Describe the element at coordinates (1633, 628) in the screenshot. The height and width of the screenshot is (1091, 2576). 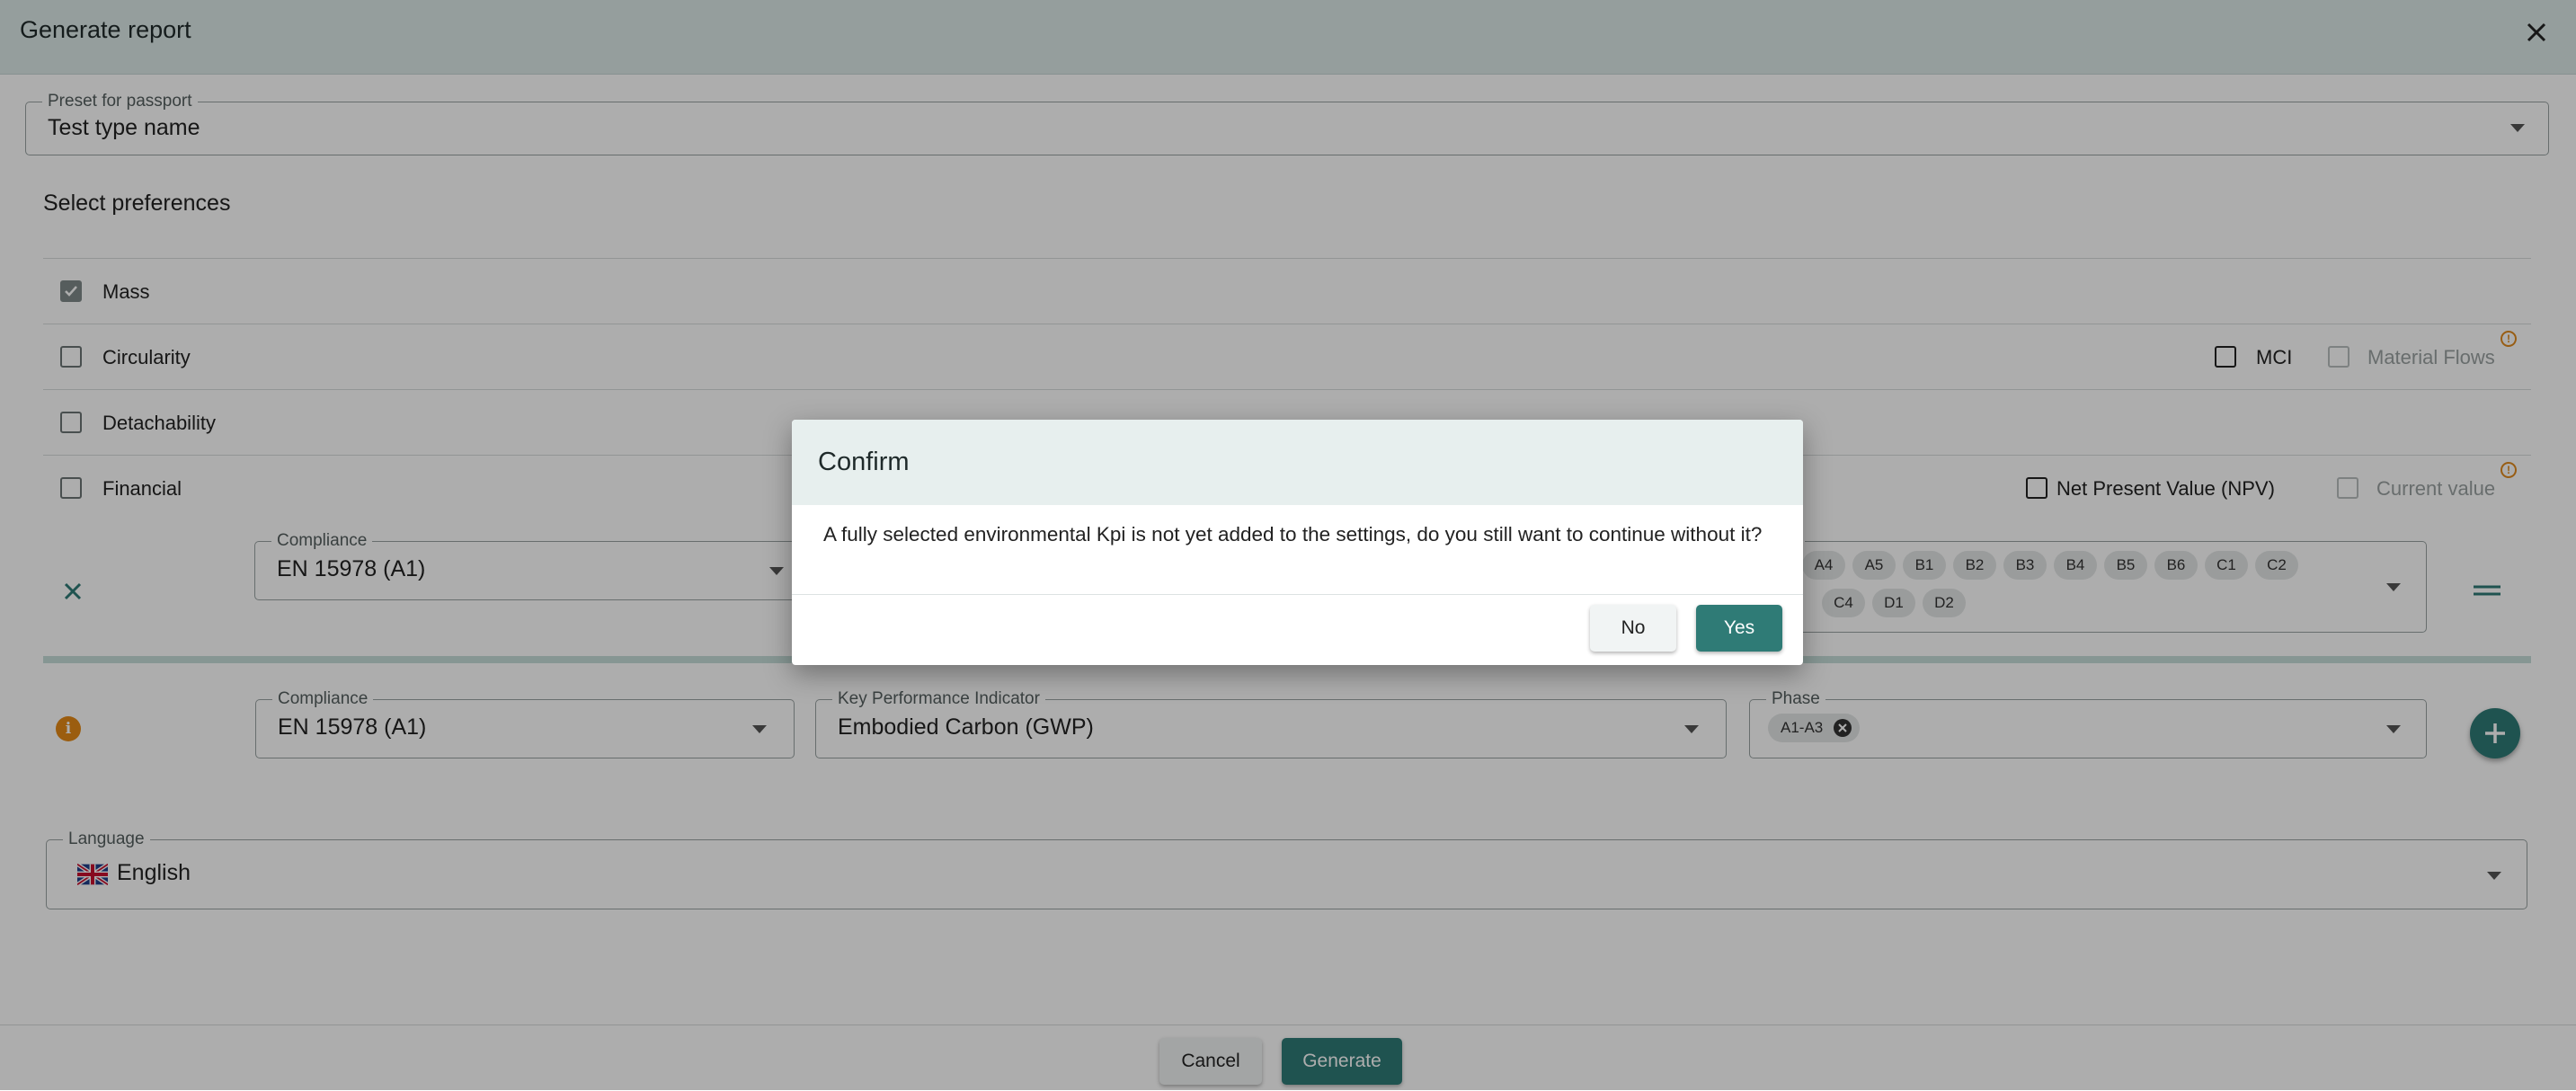
I see `no-button: No` at that location.